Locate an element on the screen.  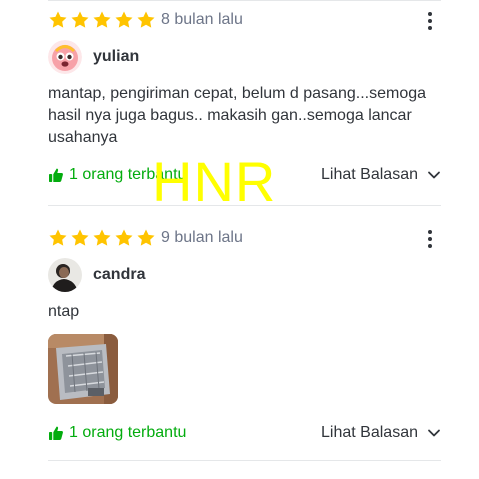
review-photo is located at coordinates (83, 369).